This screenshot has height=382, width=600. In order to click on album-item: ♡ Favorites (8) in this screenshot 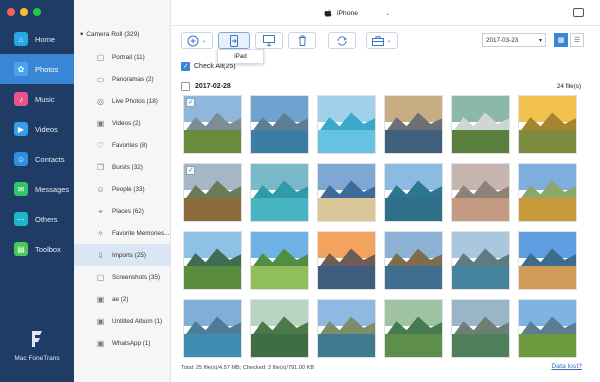, I will do `click(122, 145)`.